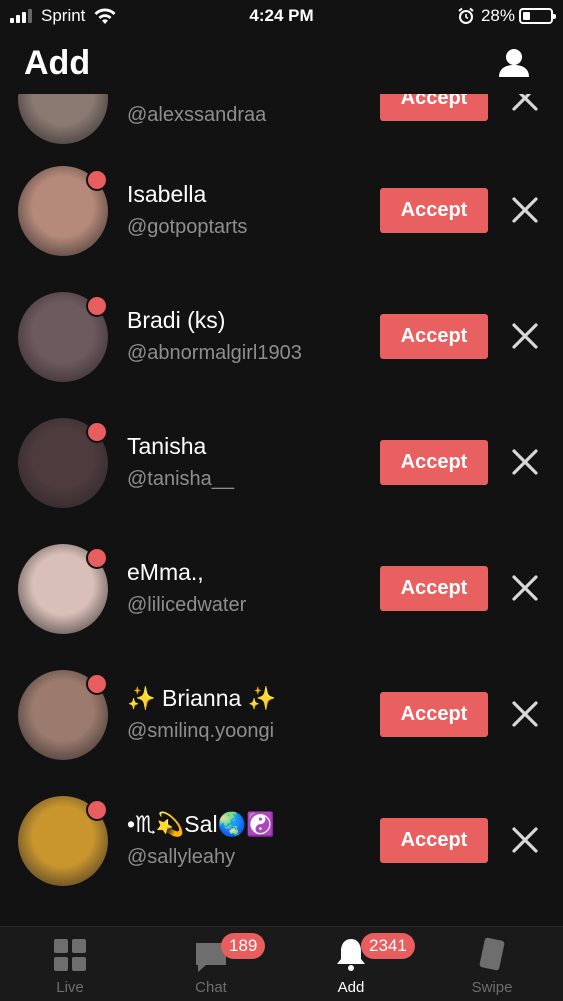 The width and height of the screenshot is (563, 1001). I want to click on request-name: Tanisha, so click(167, 446).